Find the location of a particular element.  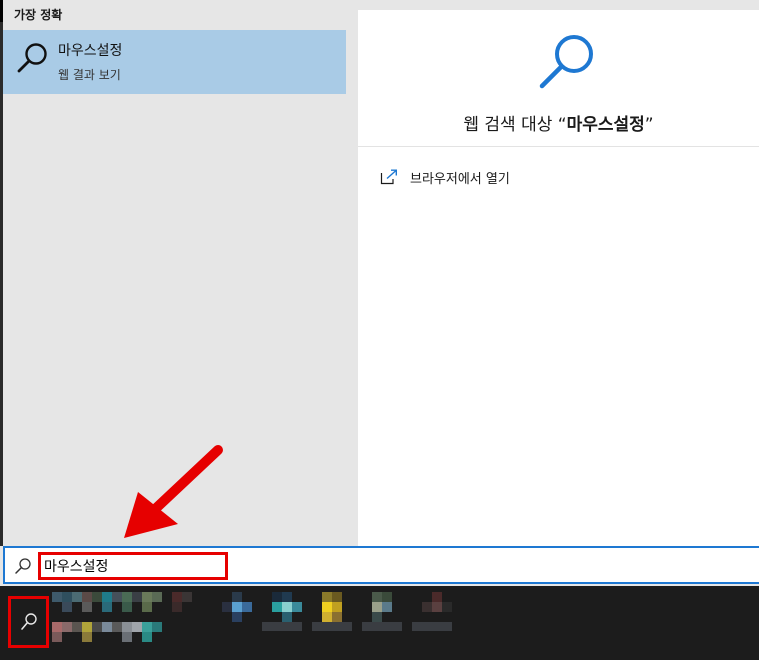

taskbar is located at coordinates (379, 623).